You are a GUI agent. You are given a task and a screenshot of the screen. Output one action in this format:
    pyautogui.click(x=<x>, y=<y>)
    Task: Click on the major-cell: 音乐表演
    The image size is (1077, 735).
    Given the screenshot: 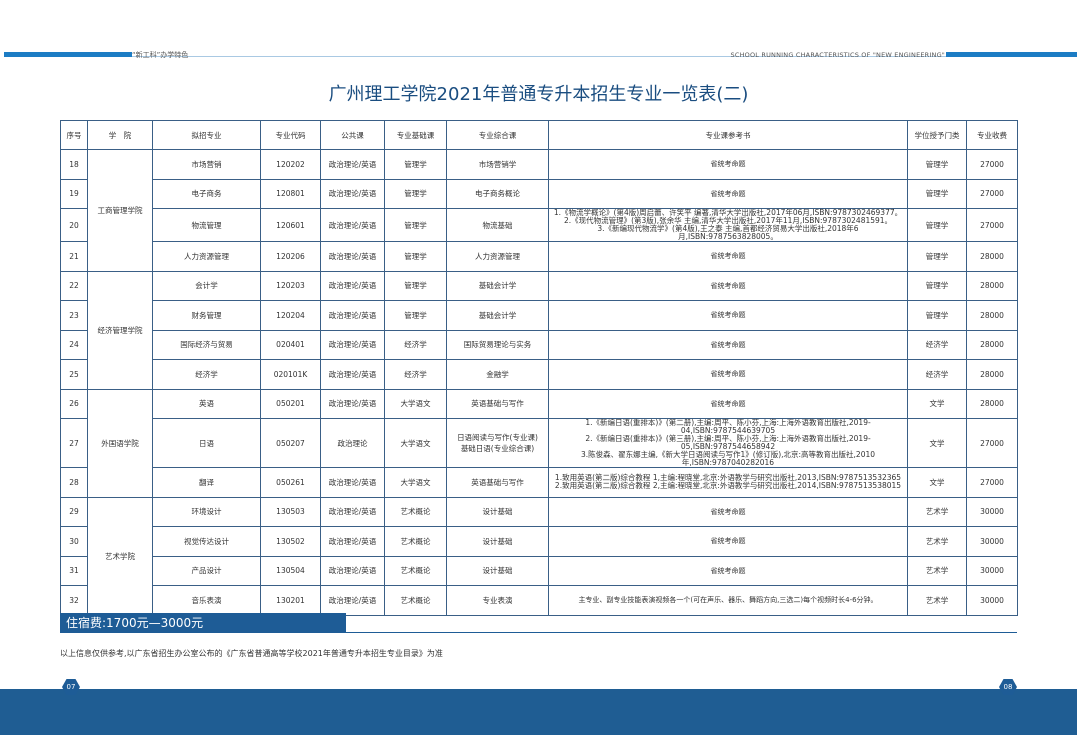 What is the action you would take?
    pyautogui.click(x=206, y=600)
    